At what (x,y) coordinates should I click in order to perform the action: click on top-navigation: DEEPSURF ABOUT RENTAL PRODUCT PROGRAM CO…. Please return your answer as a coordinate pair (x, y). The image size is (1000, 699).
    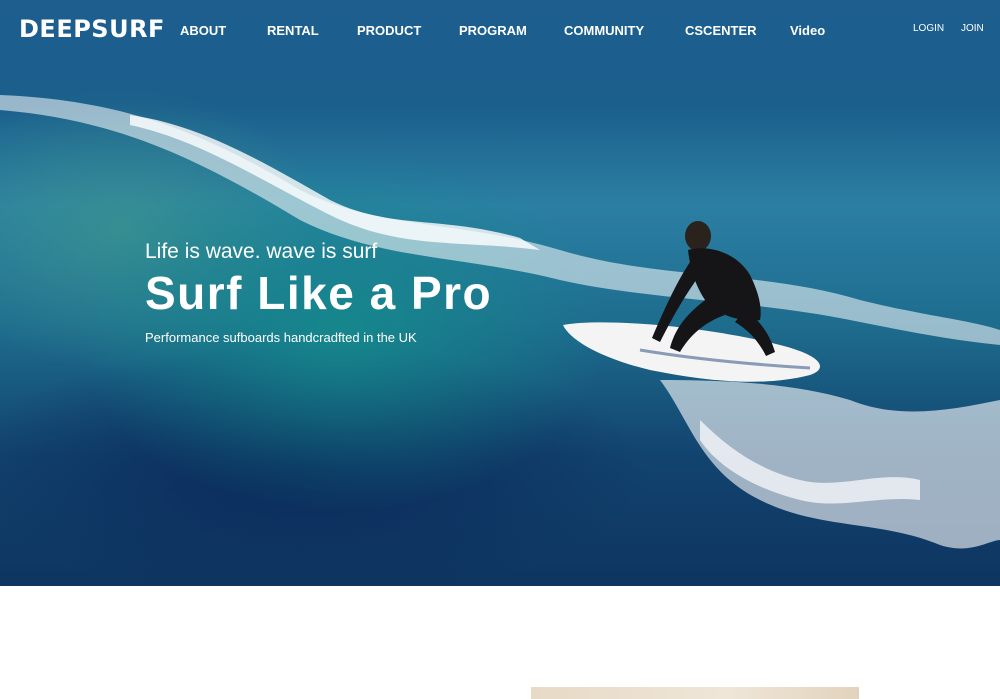
    Looking at the image, I should click on (500, 30).